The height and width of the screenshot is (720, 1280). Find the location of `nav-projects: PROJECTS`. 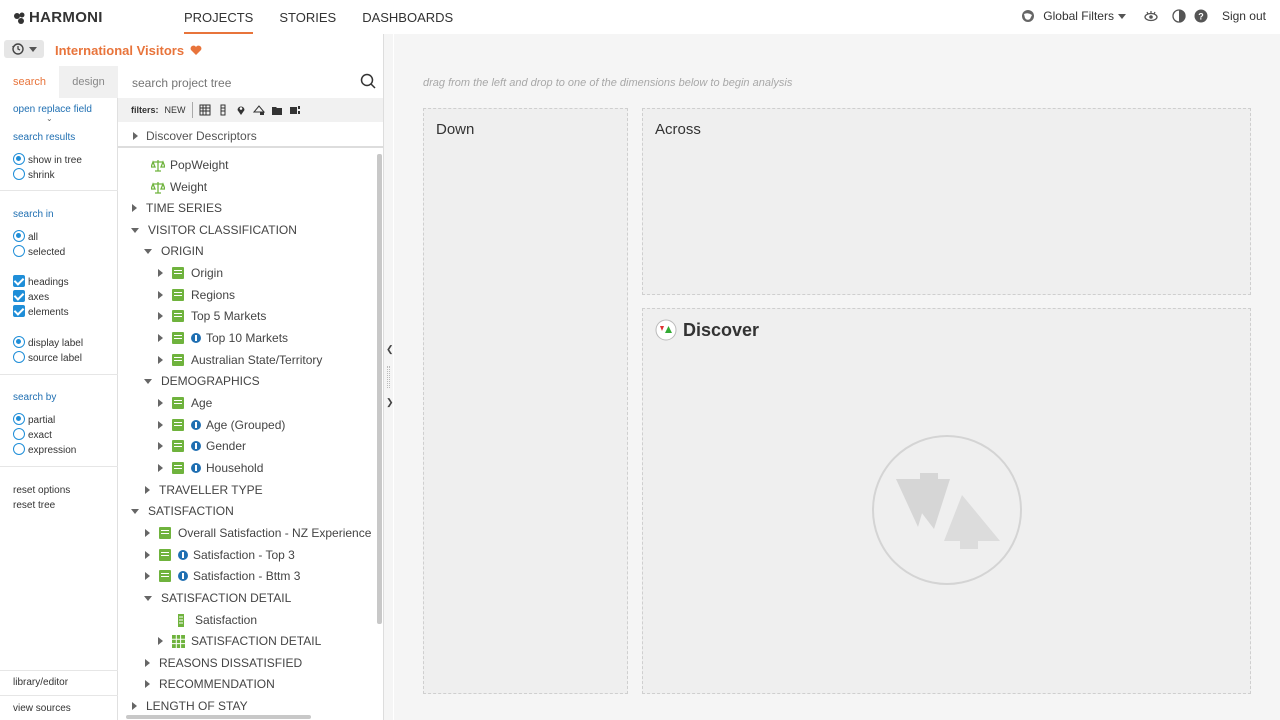

nav-projects: PROJECTS is located at coordinates (219, 17).